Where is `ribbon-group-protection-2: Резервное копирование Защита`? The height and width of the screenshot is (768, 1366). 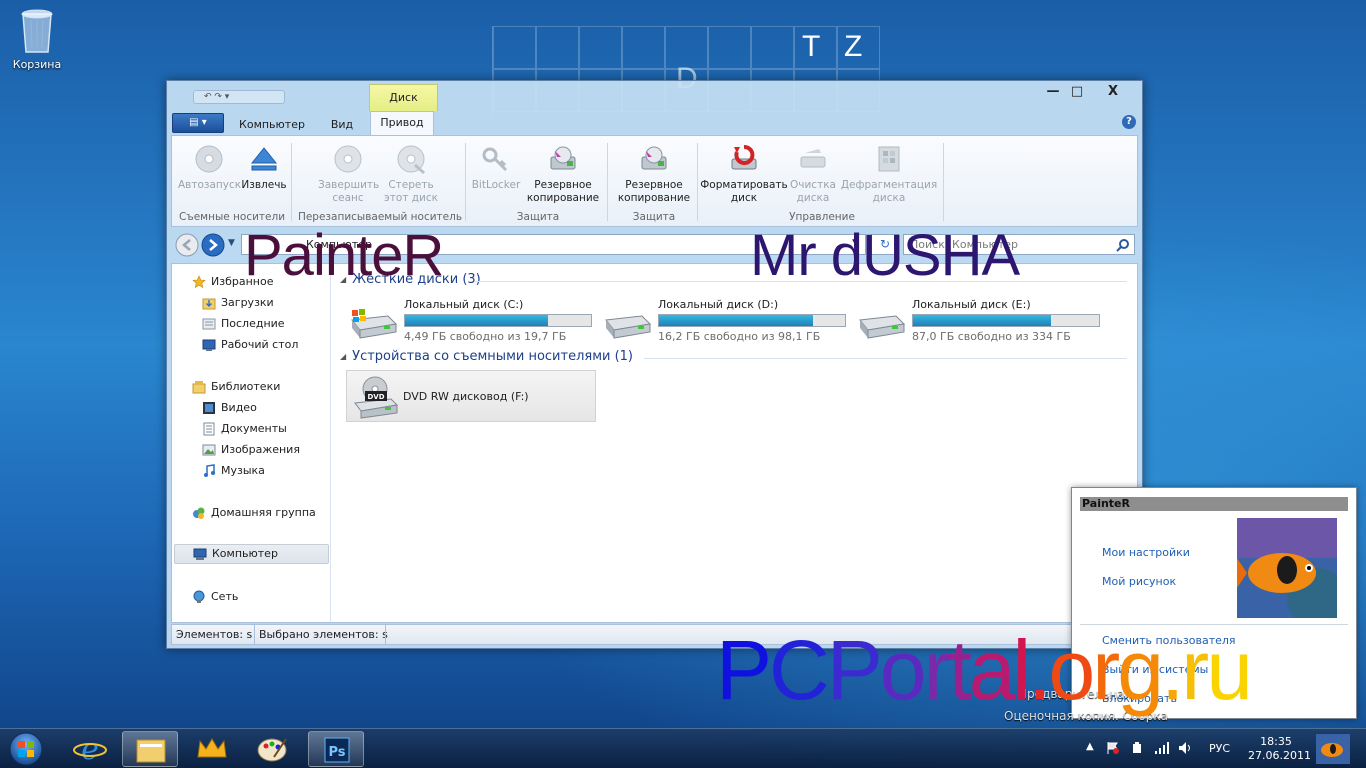
ribbon-group-protection-2: Резервное копирование Защита is located at coordinates (654, 182).